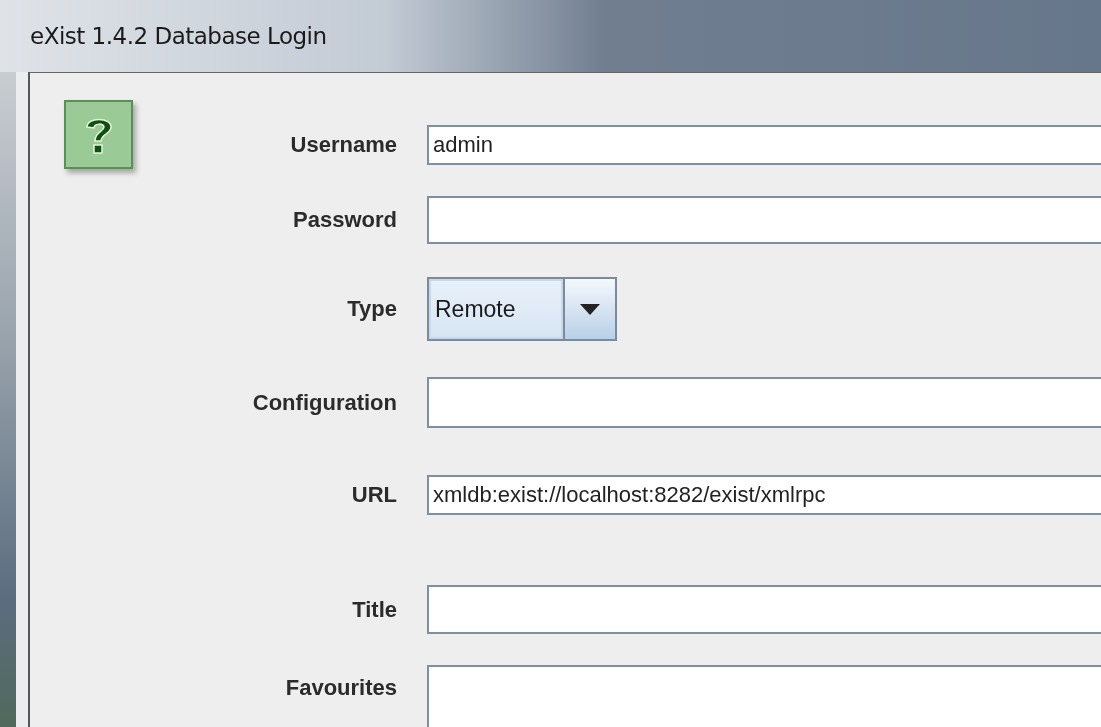 Image resolution: width=1101 pixels, height=727 pixels. What do you see at coordinates (764, 495) in the screenshot?
I see `input-field: xmldb:exist://localhost:8282/exist/xmlrpc` at bounding box center [764, 495].